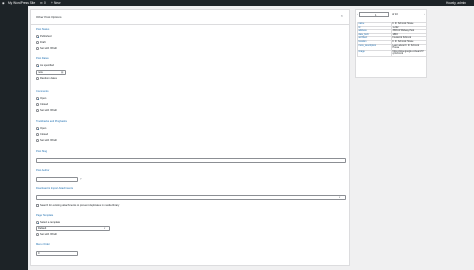 Image resolution: width=474 pixels, height=270 pixels. Describe the element at coordinates (190, 17) in the screenshot. I see `panel-header: Other Post Options ×` at that location.